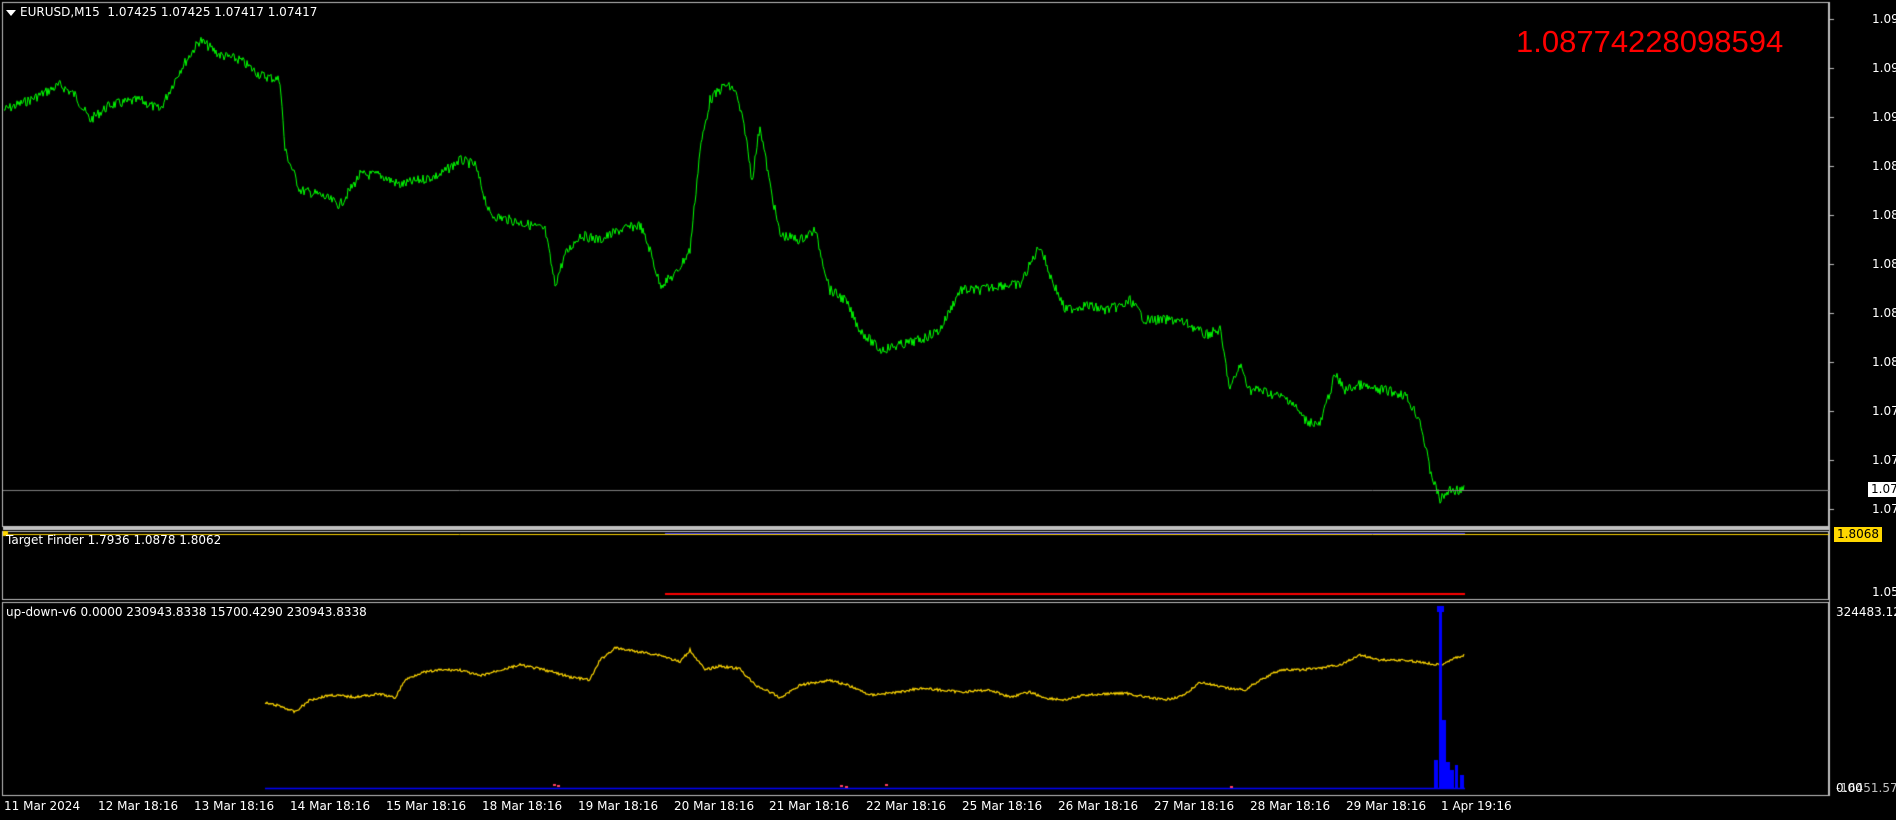 The image size is (1896, 820). Describe the element at coordinates (1884, 166) in the screenshot. I see `price-axis-label: 1.08975` at that location.